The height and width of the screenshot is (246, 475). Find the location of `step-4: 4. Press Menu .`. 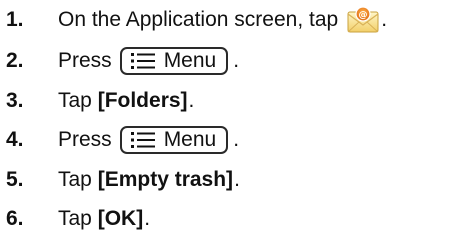

step-4: 4. Press Menu . is located at coordinates (237, 140).